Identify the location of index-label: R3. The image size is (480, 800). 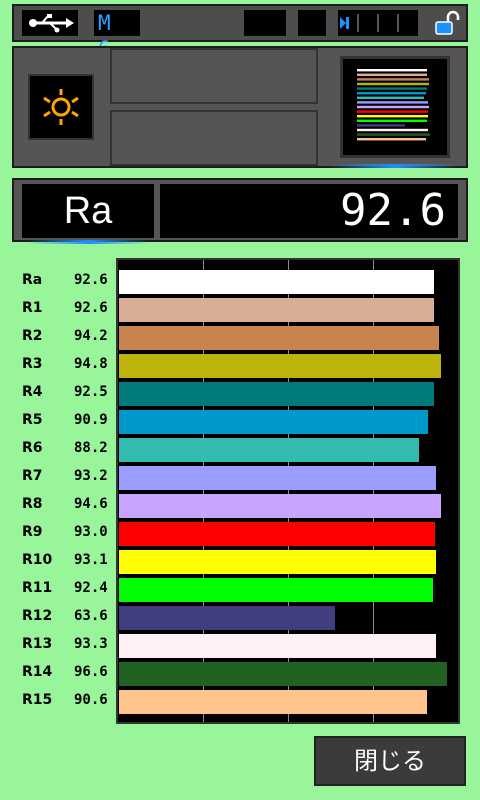
(32, 364).